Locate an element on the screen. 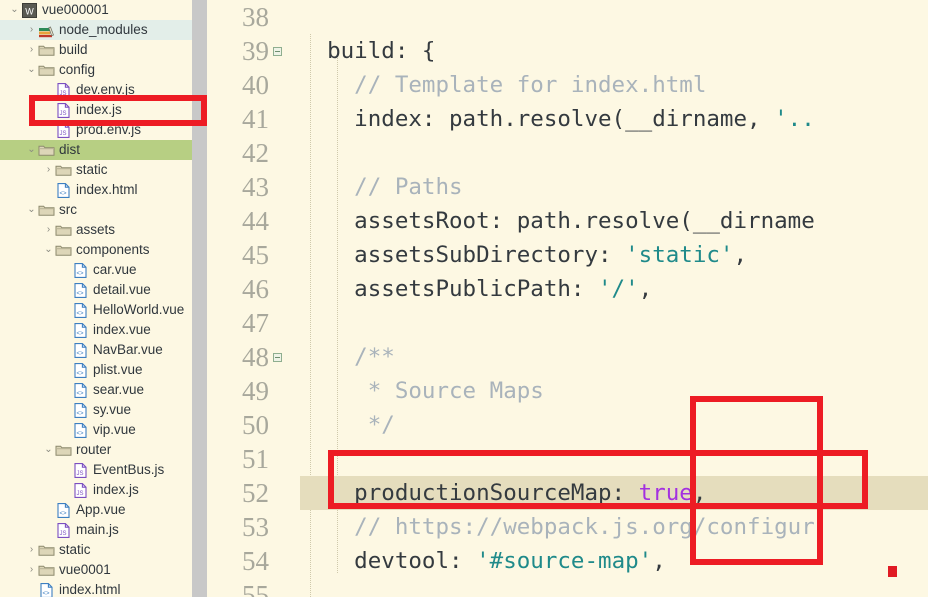 The width and height of the screenshot is (928, 597). code-line-38: 38 is located at coordinates (567, 17).